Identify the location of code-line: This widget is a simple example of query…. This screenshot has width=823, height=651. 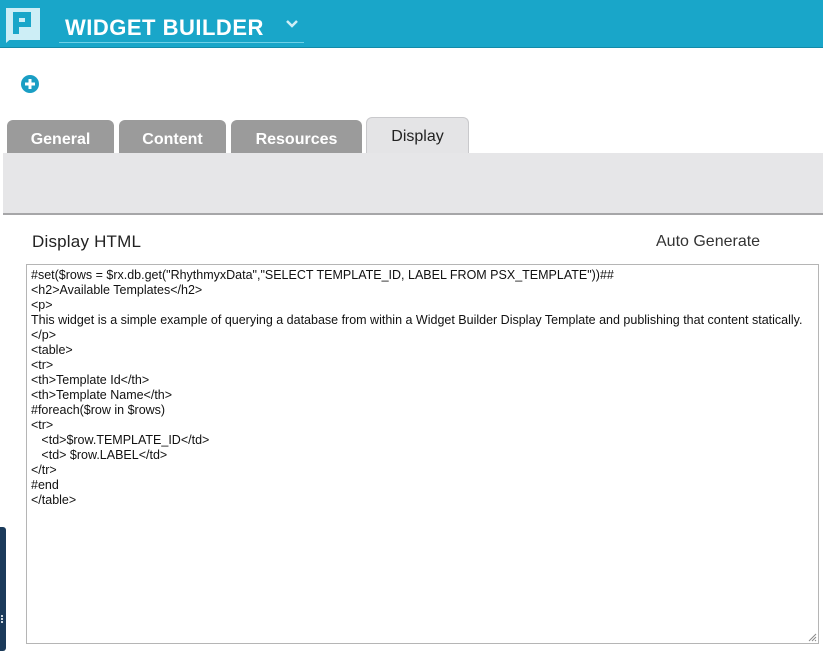
(417, 320).